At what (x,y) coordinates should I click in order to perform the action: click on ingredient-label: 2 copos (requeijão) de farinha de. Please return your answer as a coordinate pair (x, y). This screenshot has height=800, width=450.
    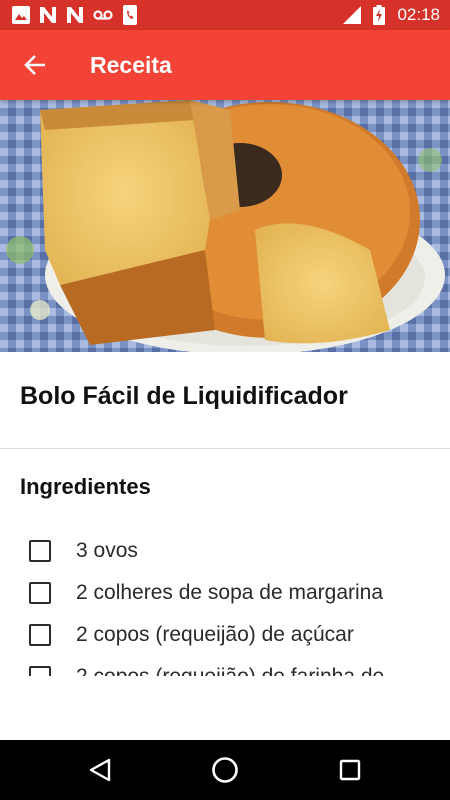
    Looking at the image, I should click on (230, 670).